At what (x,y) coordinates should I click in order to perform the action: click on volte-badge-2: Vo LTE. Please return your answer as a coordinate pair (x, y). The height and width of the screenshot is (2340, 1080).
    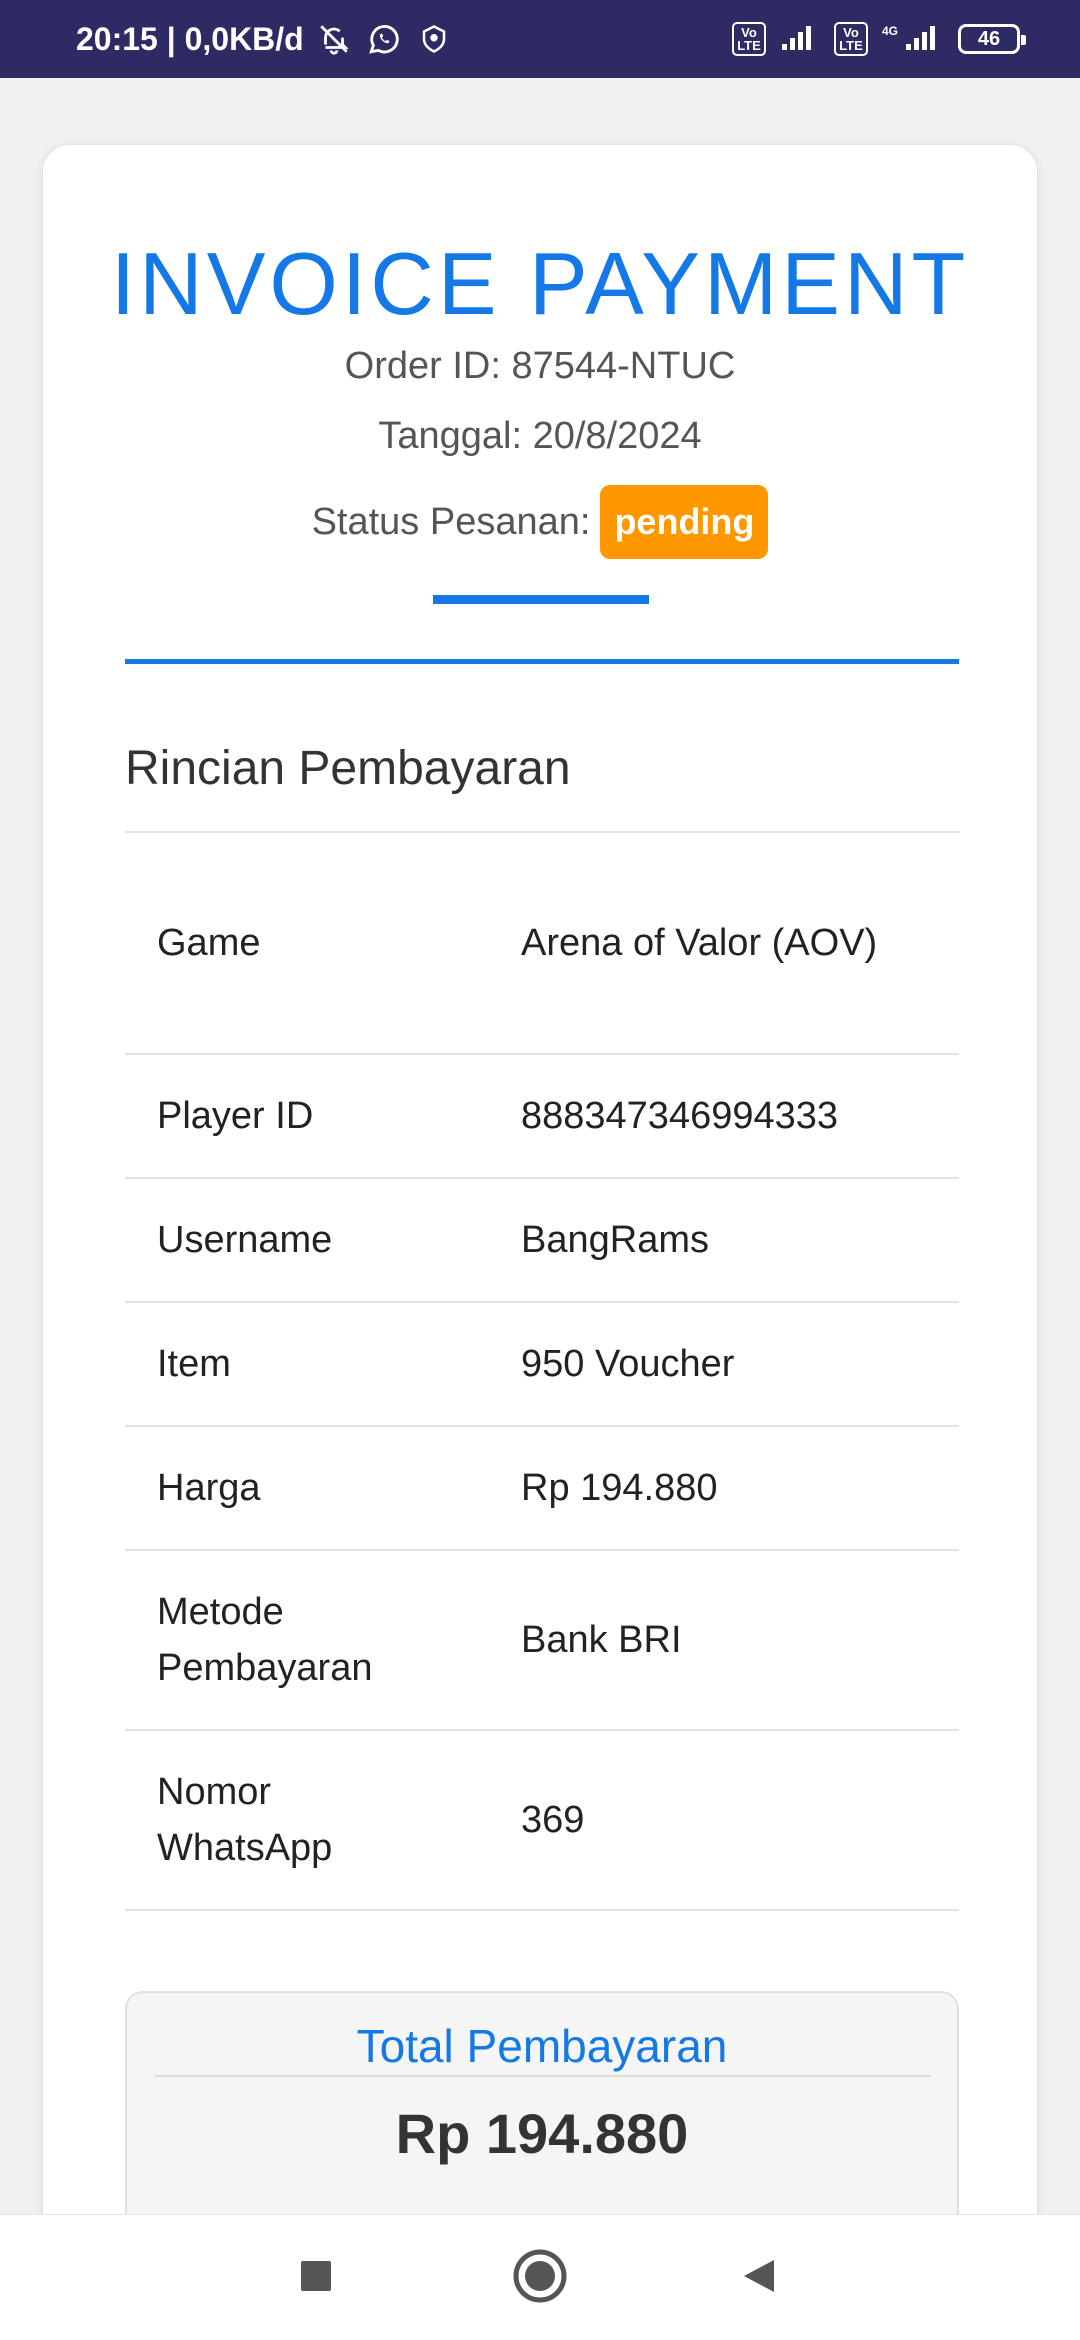
    Looking at the image, I should click on (850, 39).